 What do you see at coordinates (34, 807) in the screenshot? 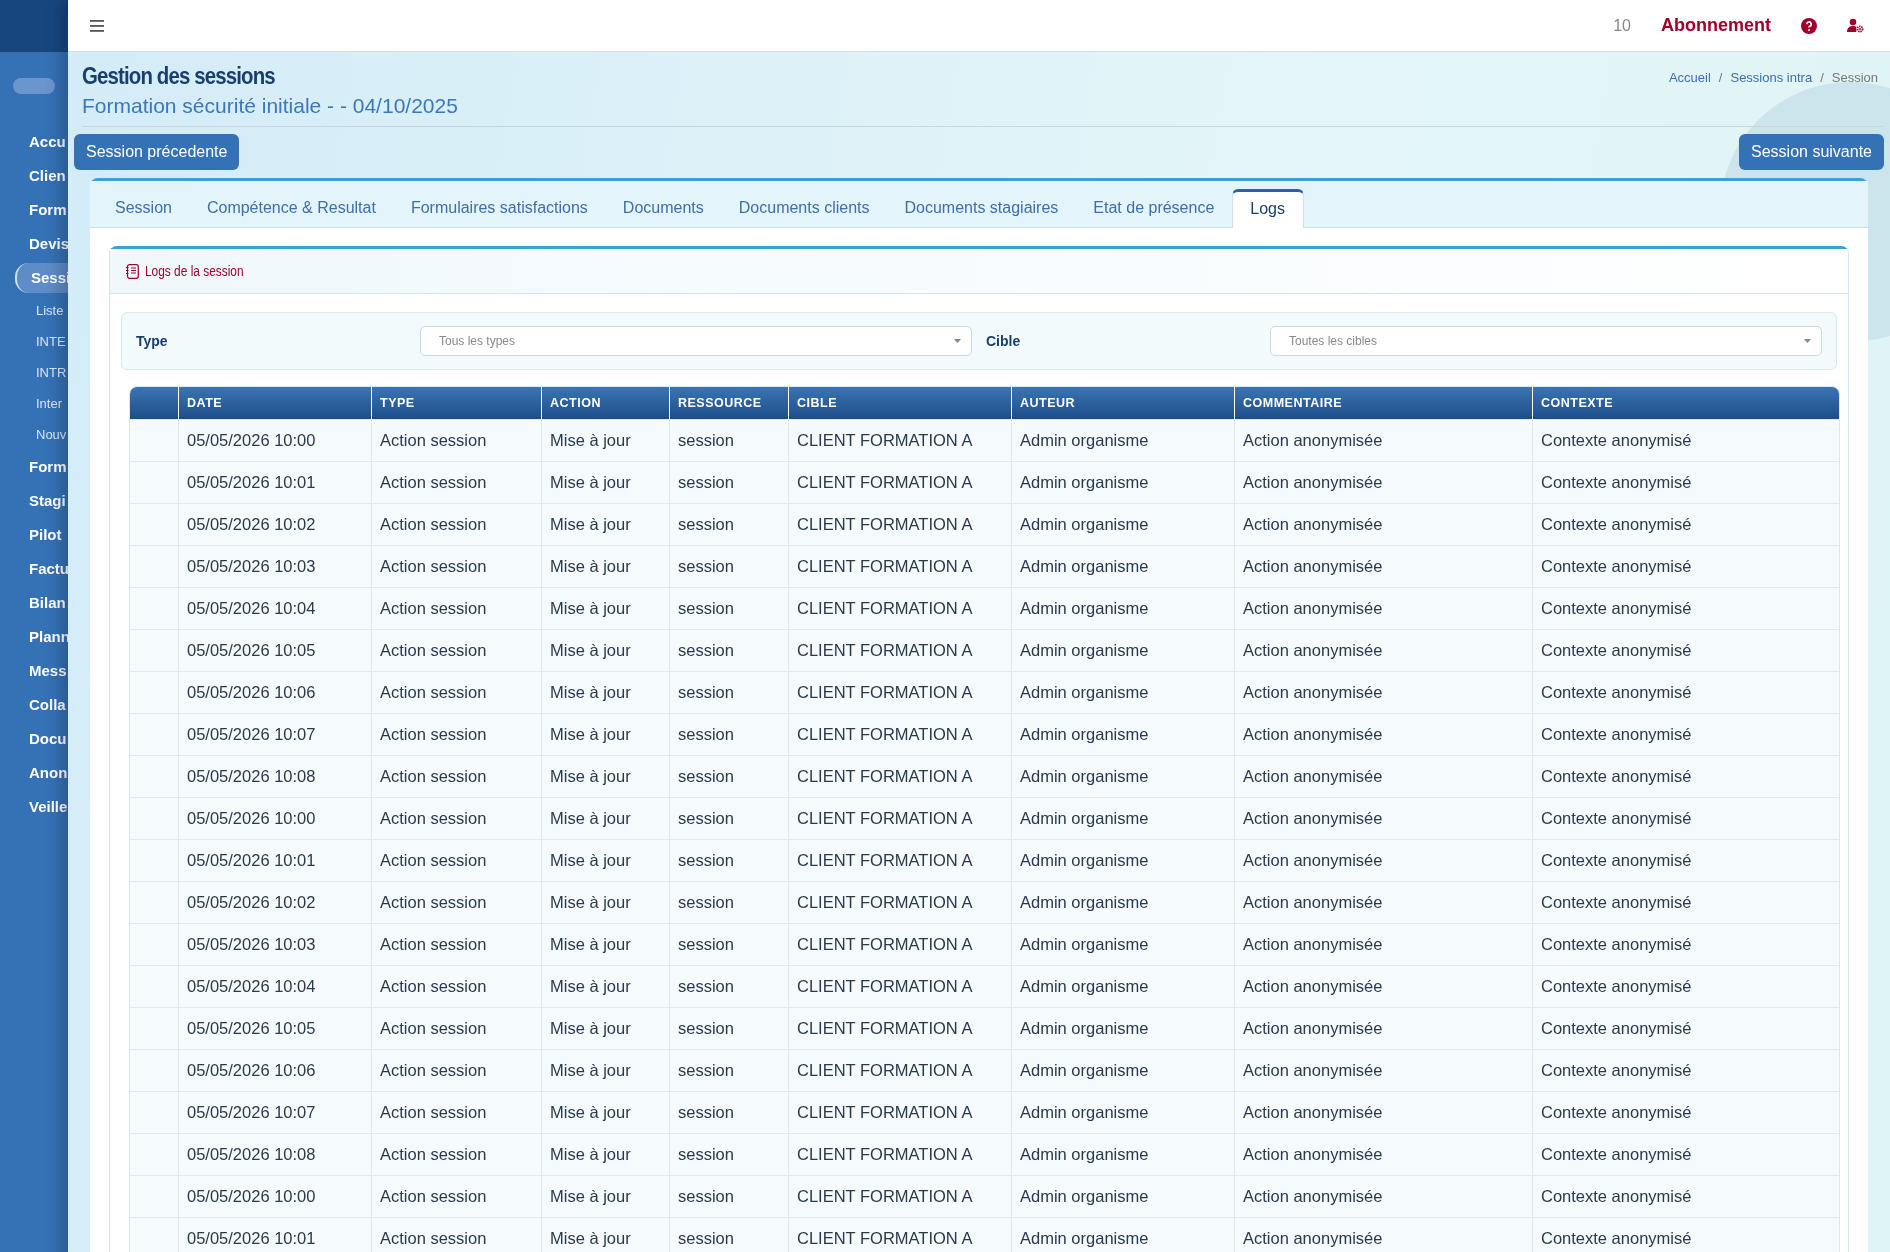
I see `sidebar-item: Veille` at bounding box center [34, 807].